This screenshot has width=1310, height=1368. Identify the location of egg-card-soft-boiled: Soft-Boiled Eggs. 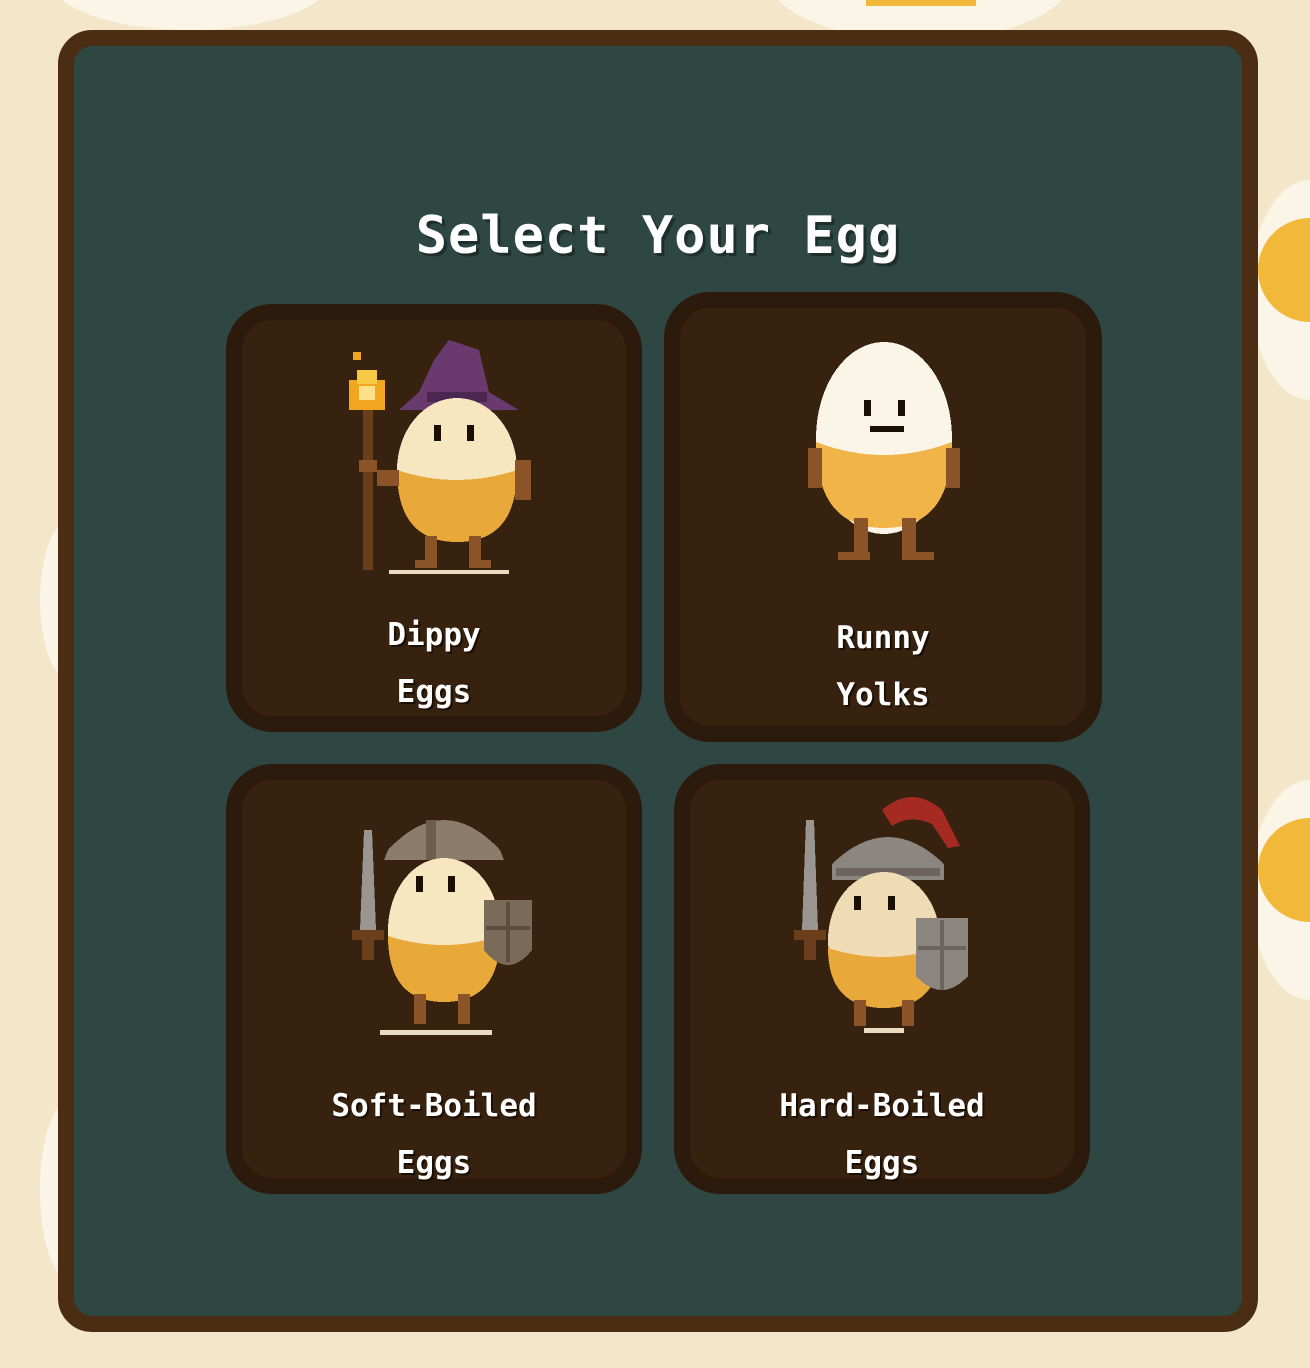
(434, 979).